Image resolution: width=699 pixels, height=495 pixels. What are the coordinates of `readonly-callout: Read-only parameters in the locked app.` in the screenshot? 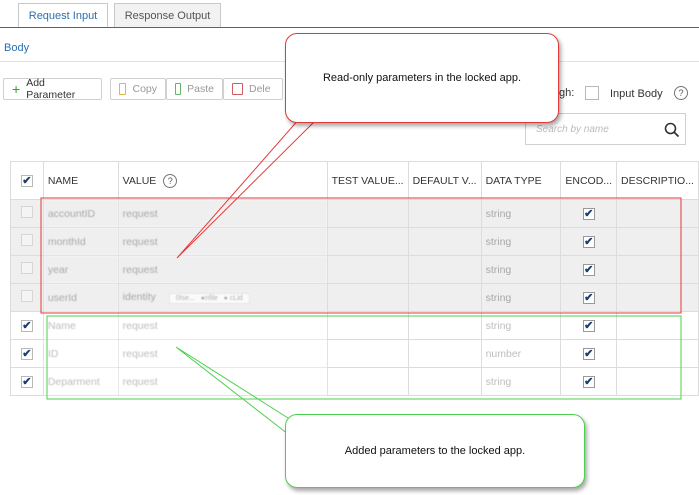 It's located at (422, 78).